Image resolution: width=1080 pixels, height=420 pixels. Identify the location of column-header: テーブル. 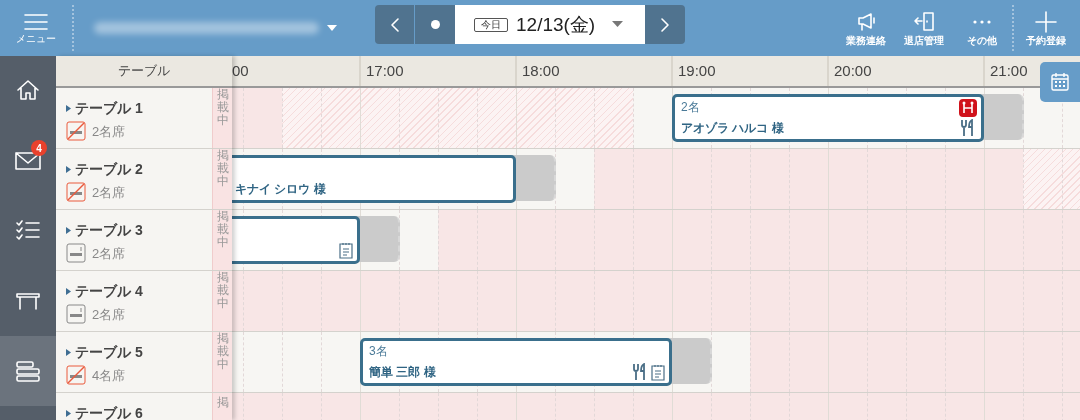
(144, 71).